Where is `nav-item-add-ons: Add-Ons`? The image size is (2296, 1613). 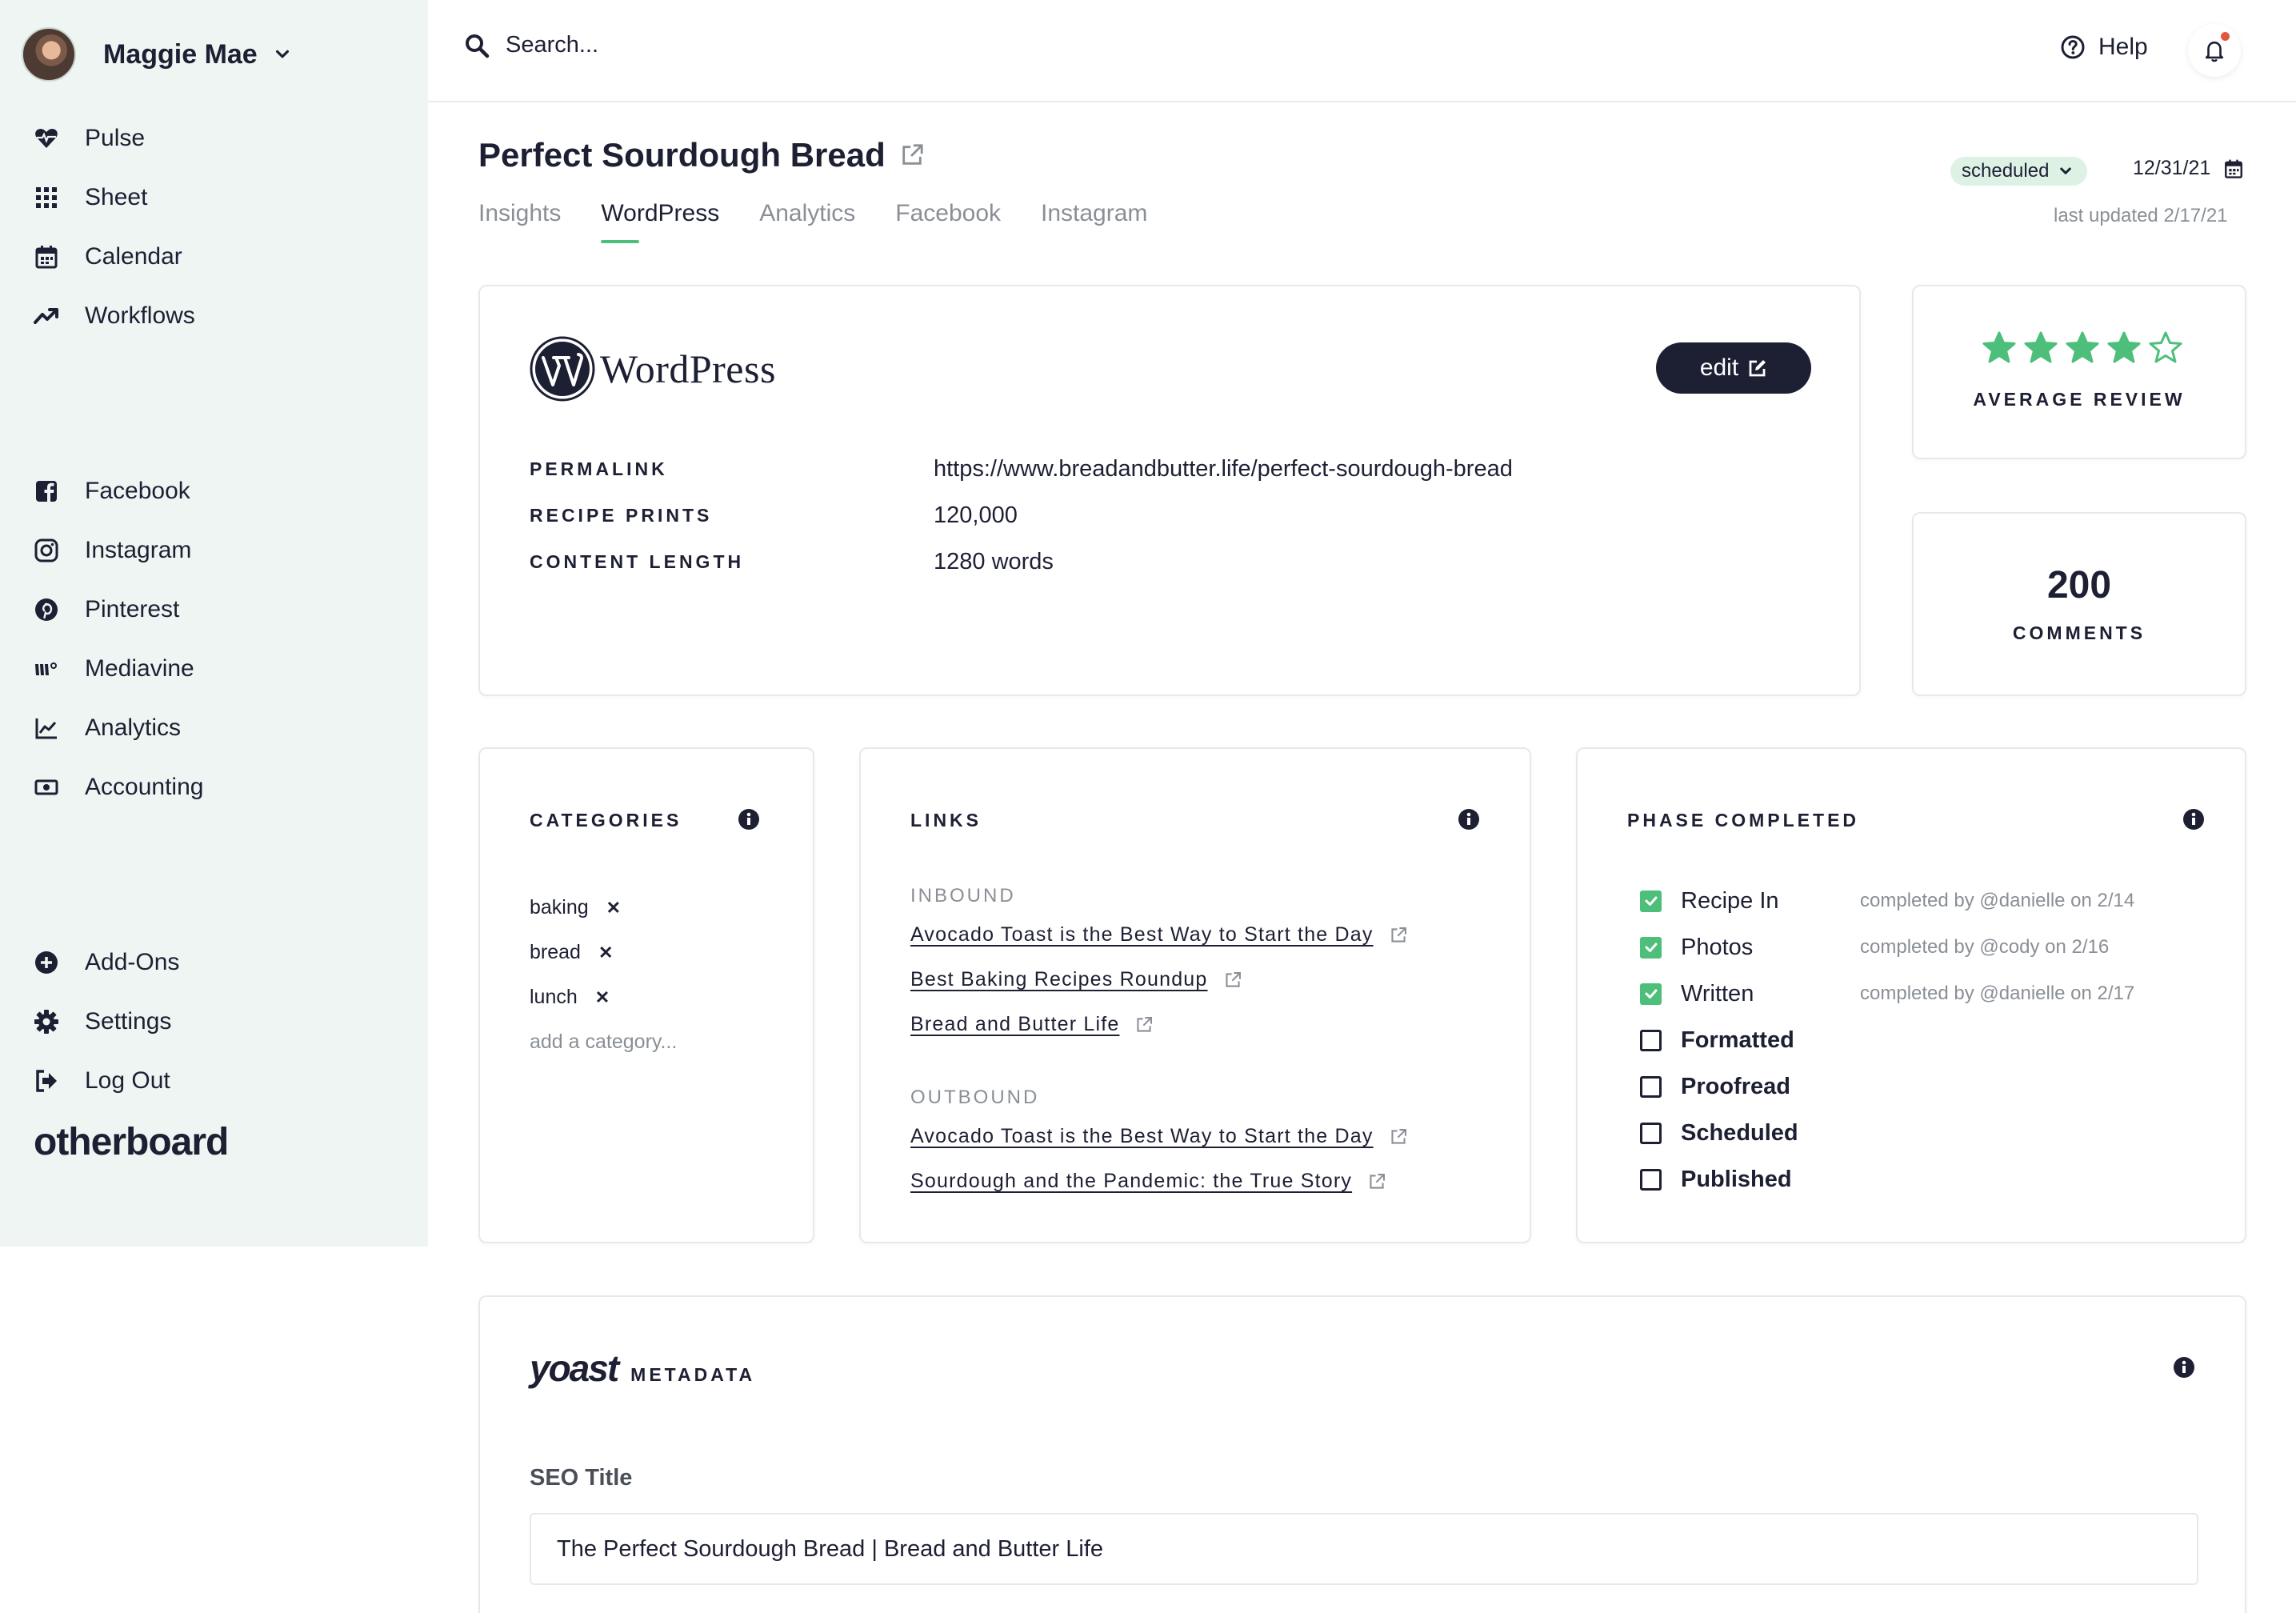 nav-item-add-ons: Add-Ons is located at coordinates (104, 962).